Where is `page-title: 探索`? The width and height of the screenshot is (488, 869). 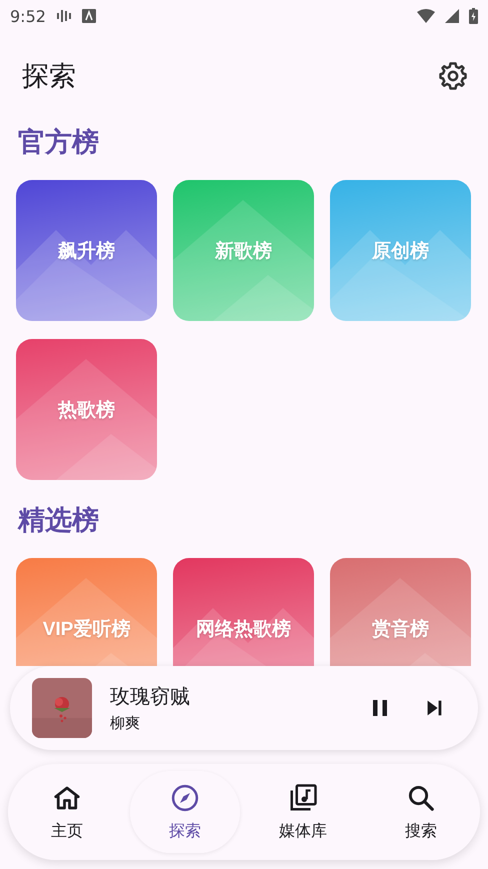
page-title: 探索 is located at coordinates (49, 77).